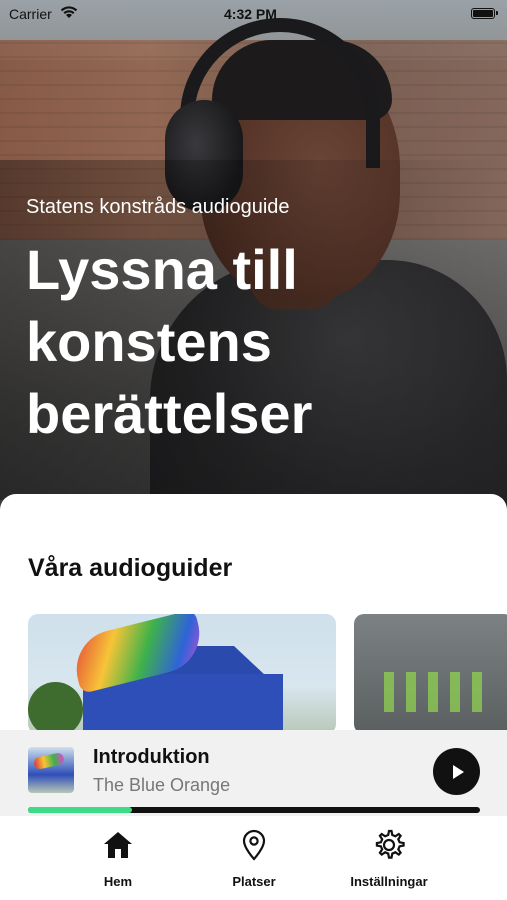 The width and height of the screenshot is (507, 900). I want to click on status-bar: Carrier 4:32 PM, so click(253, 14).